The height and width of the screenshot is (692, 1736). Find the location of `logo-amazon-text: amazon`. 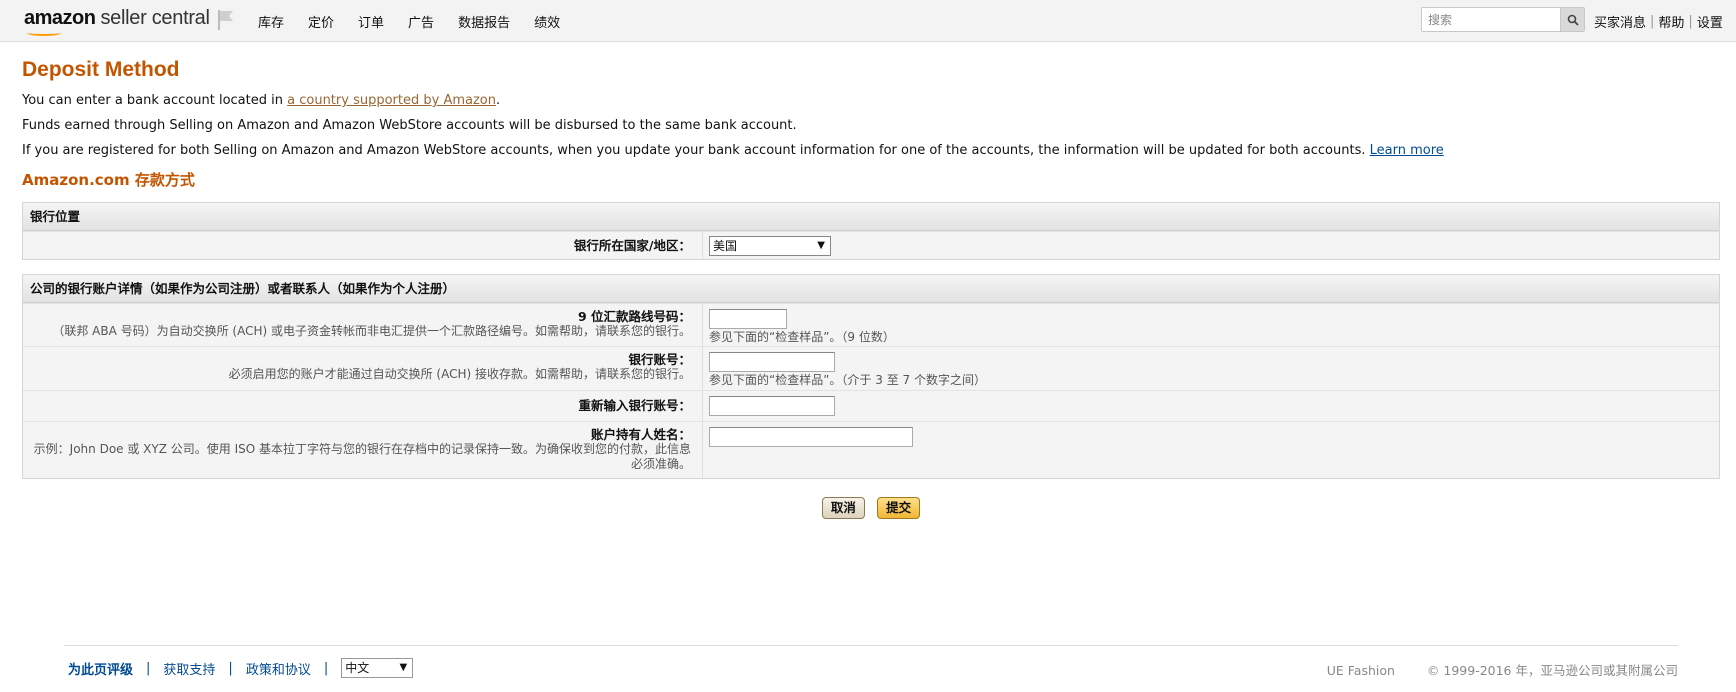

logo-amazon-text: amazon is located at coordinates (60, 18).